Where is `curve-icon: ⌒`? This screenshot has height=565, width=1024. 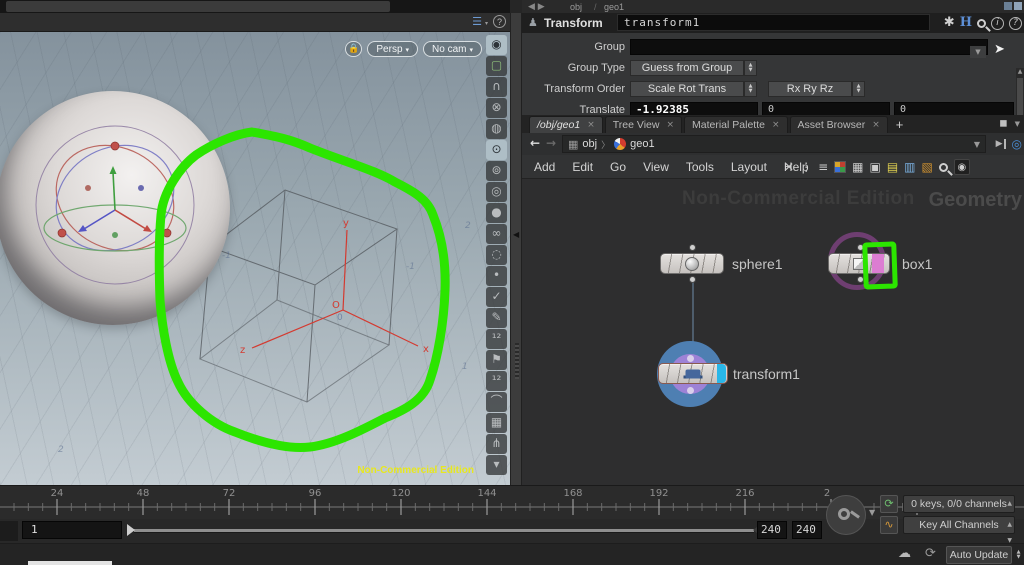 curve-icon: ⌒ is located at coordinates (496, 402).